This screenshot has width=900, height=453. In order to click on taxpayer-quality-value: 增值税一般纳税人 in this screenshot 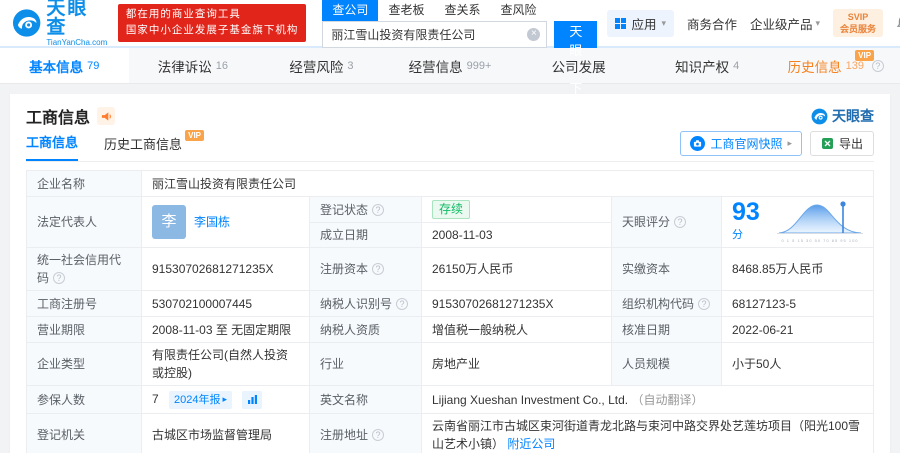, I will do `click(516, 329)`.